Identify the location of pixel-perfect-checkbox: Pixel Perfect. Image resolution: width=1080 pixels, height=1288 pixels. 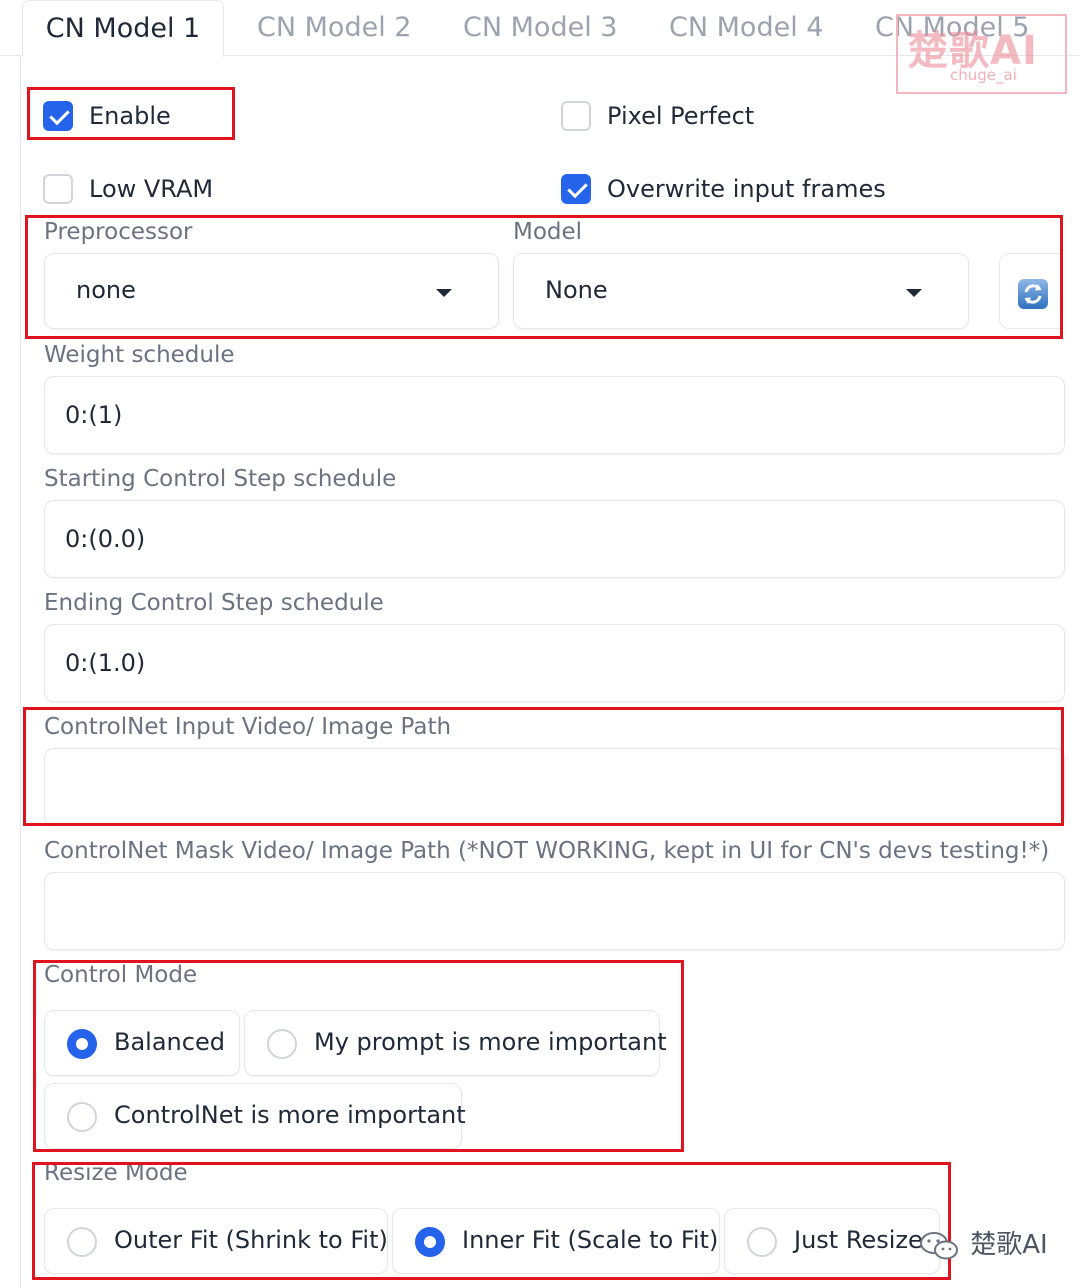
(681, 116).